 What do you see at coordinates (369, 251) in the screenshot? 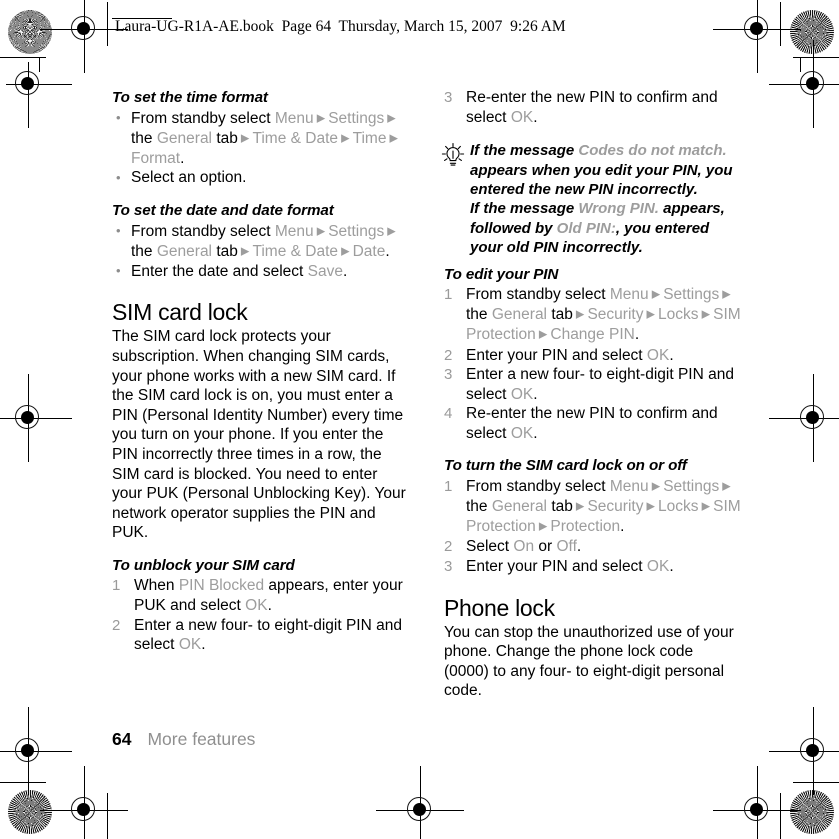
I see `ui-term: Date` at bounding box center [369, 251].